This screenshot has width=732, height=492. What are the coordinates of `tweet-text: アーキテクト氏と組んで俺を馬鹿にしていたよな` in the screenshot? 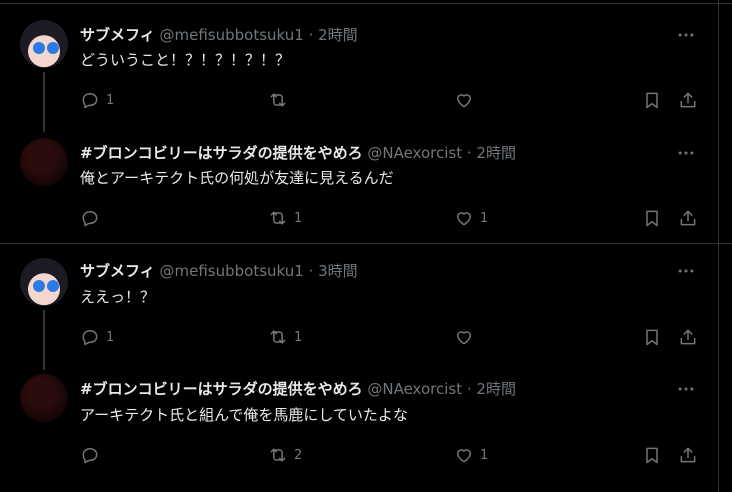 It's located at (244, 415).